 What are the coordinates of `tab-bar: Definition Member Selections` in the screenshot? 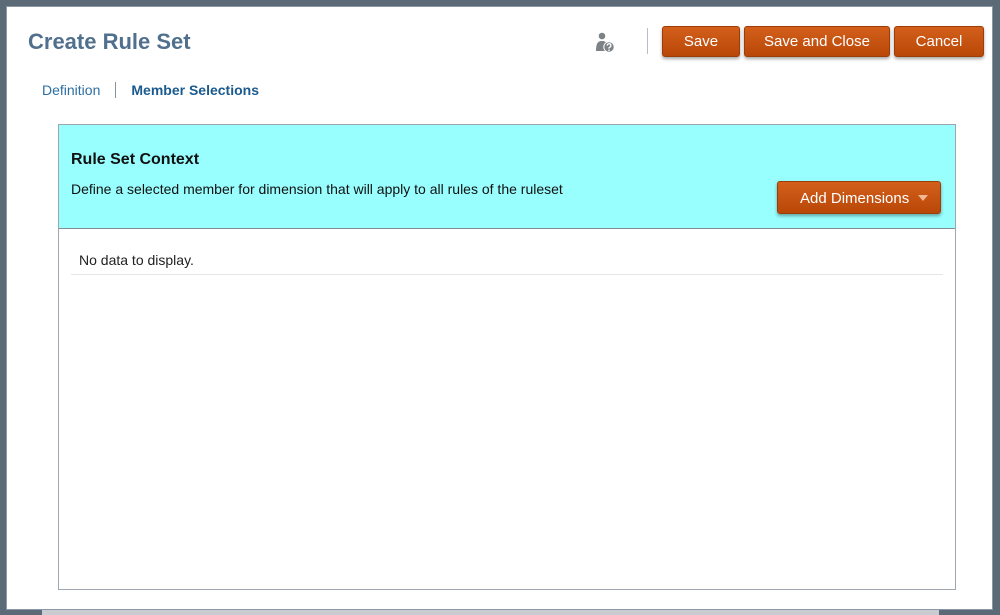 It's located at (150, 90).